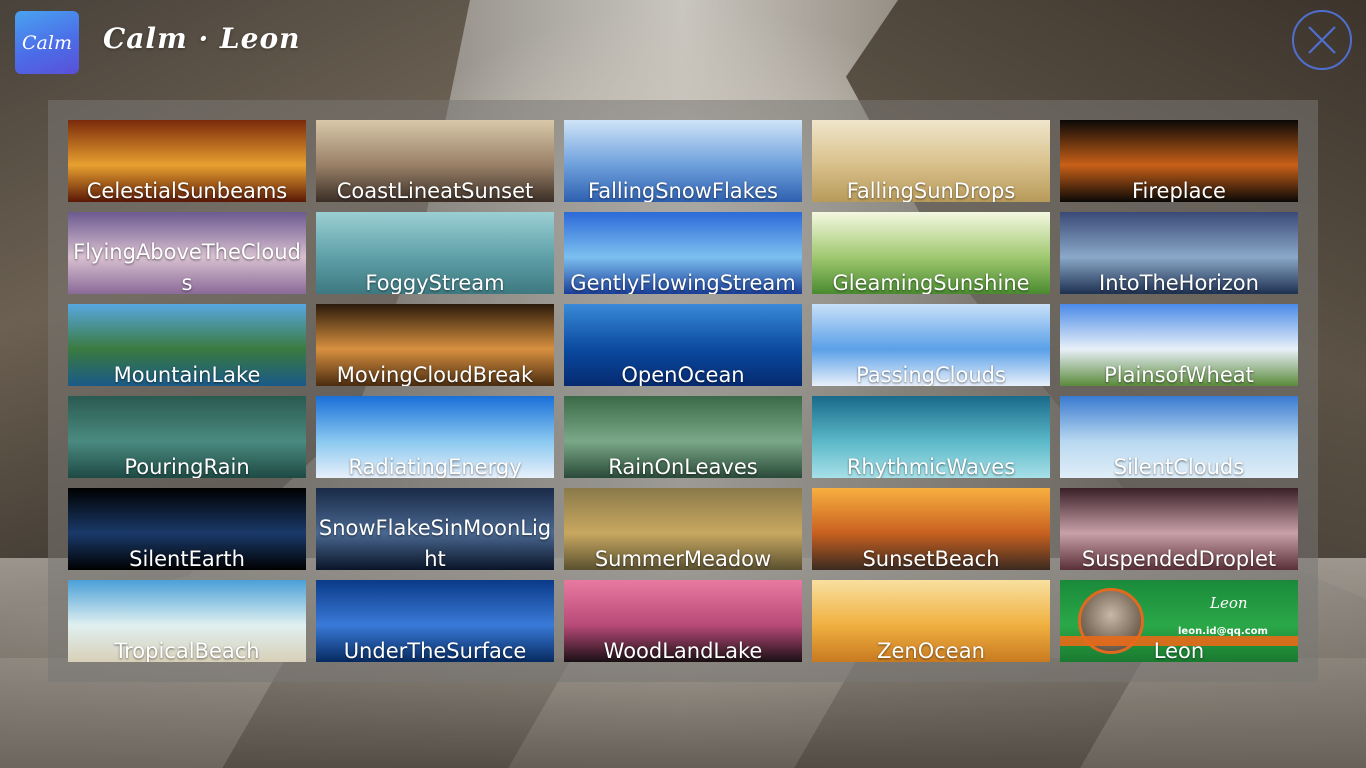  I want to click on scene-tile: MountainLake, so click(187, 345).